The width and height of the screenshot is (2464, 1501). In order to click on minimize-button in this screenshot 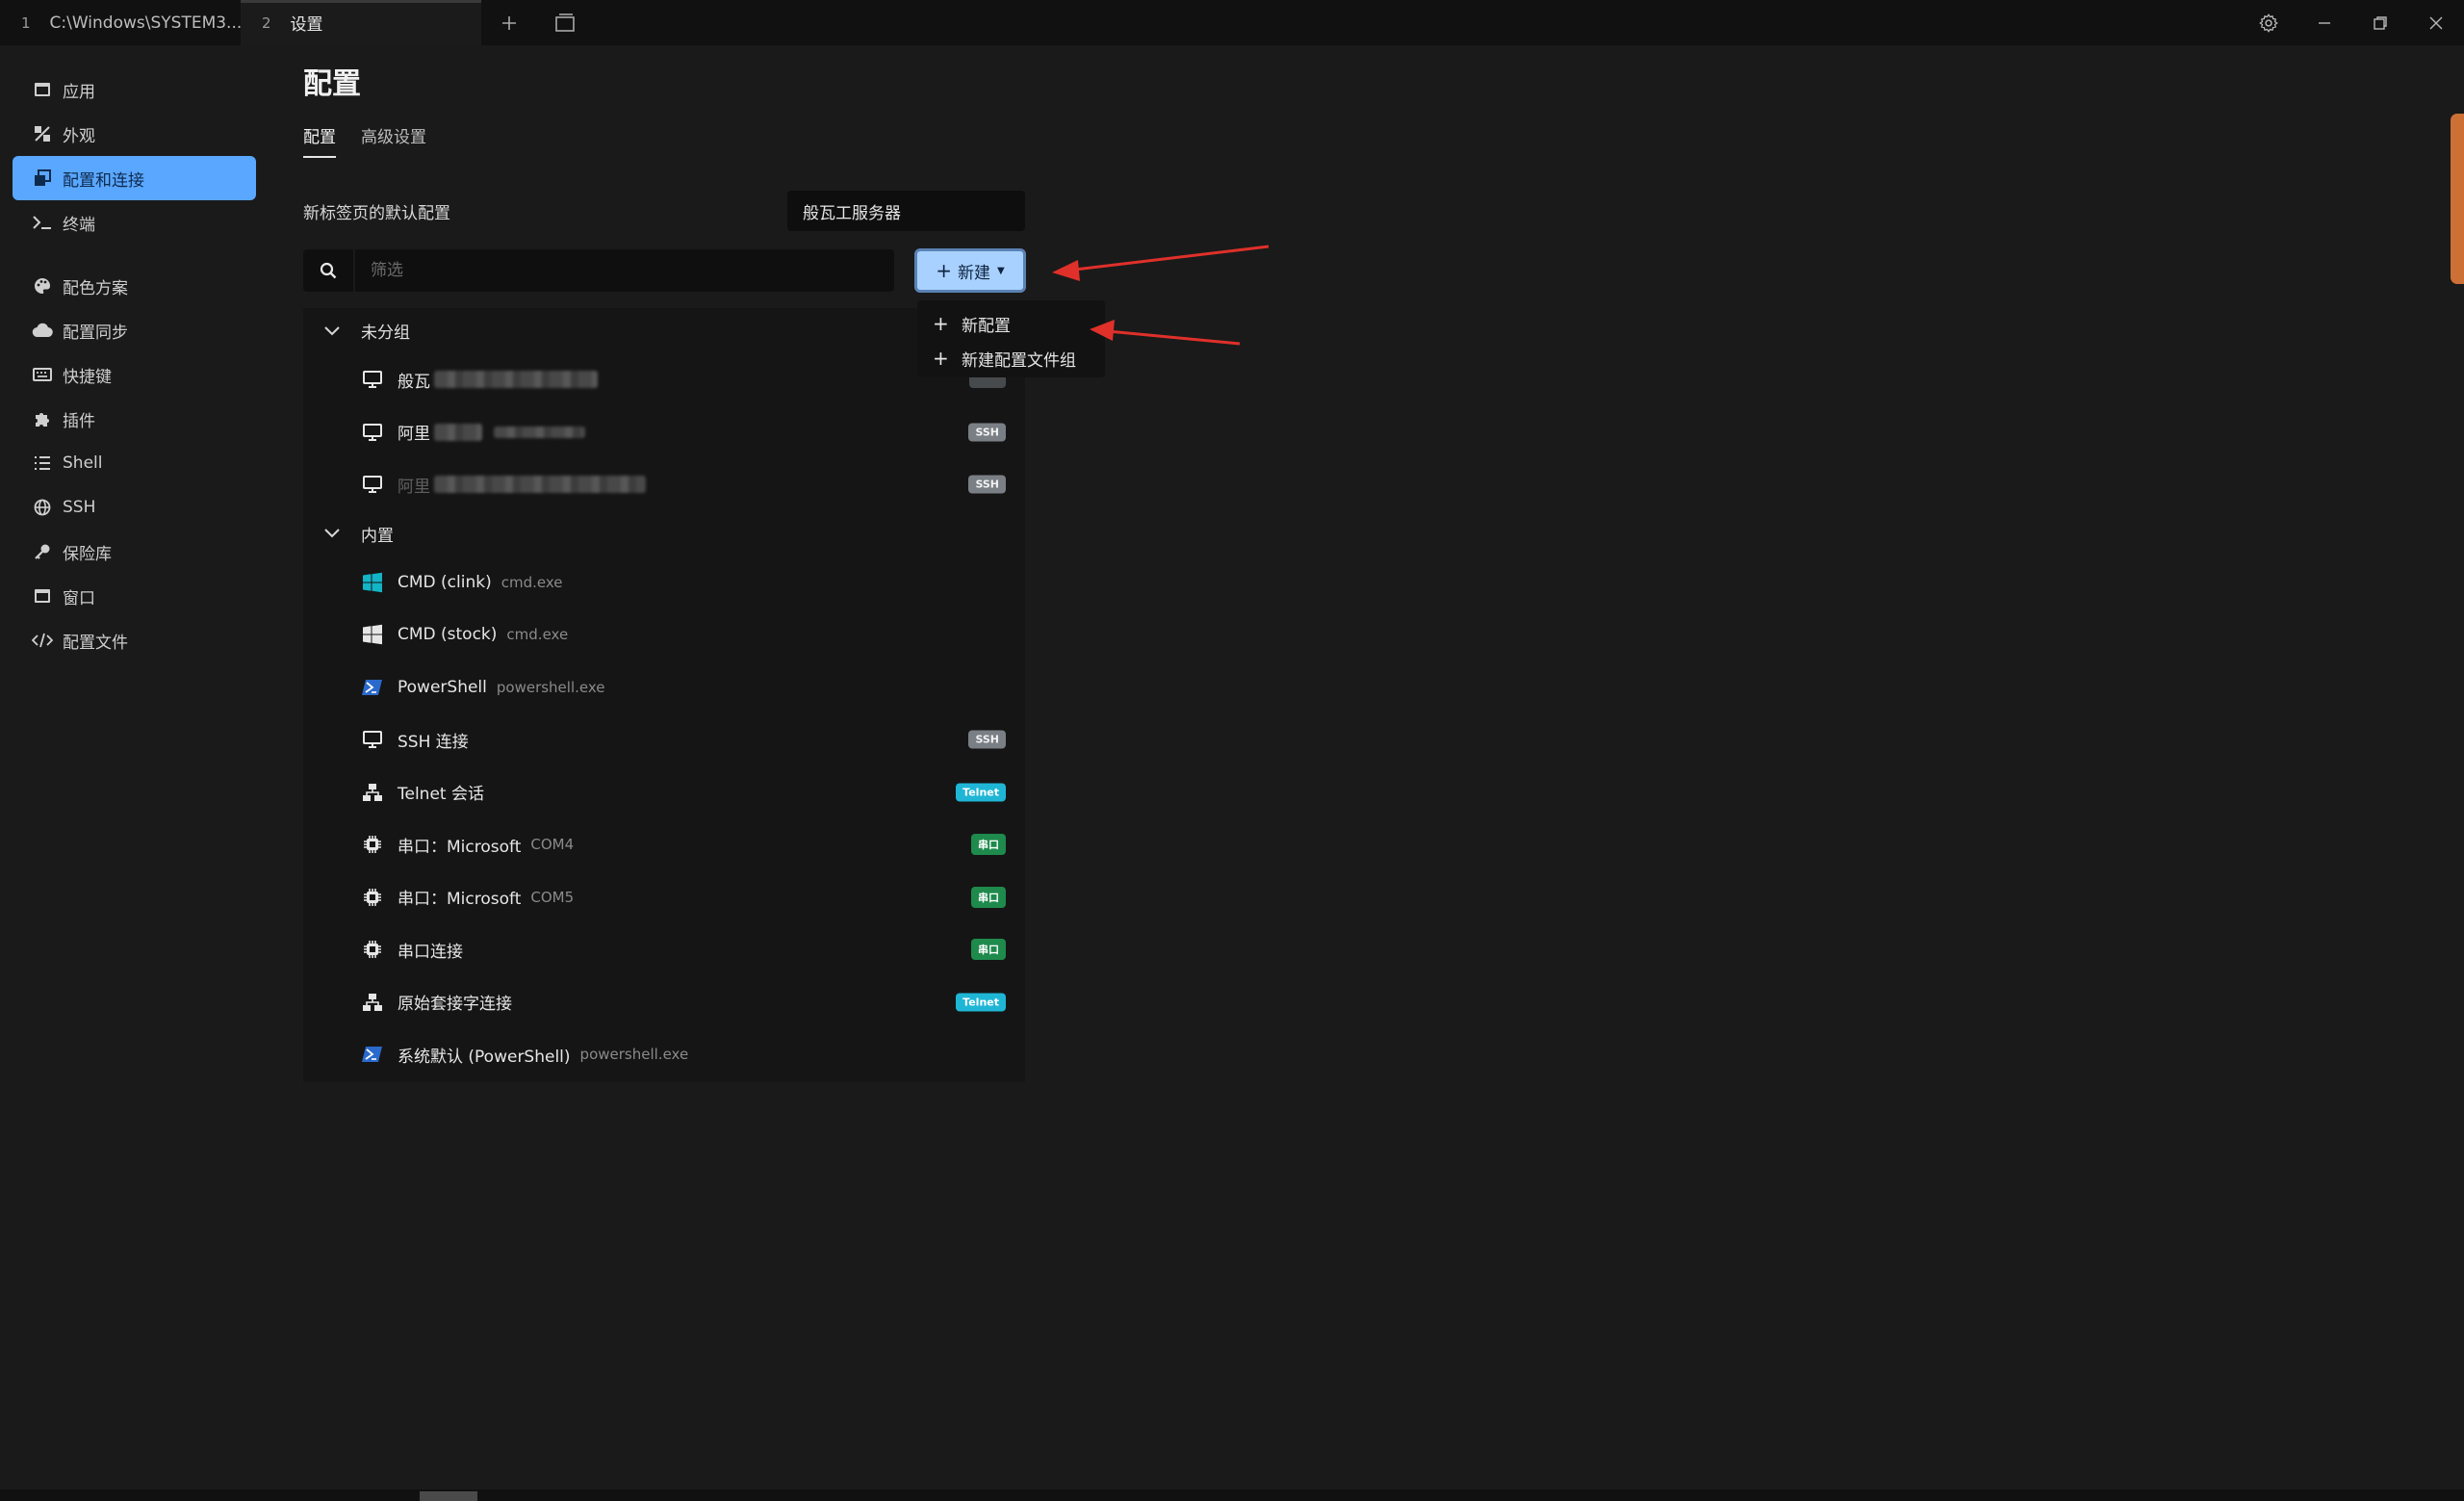, I will do `click(2324, 22)`.